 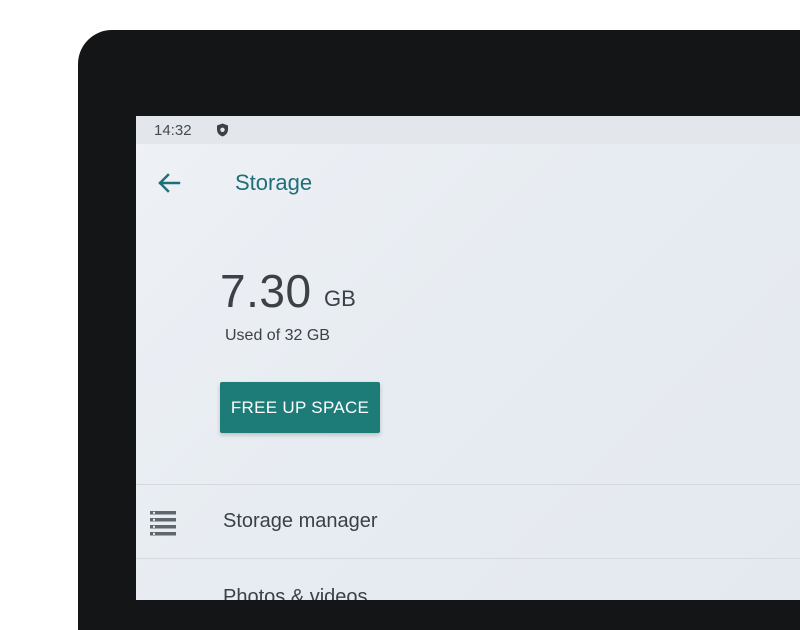 What do you see at coordinates (222, 130) in the screenshot?
I see `shield-icon` at bounding box center [222, 130].